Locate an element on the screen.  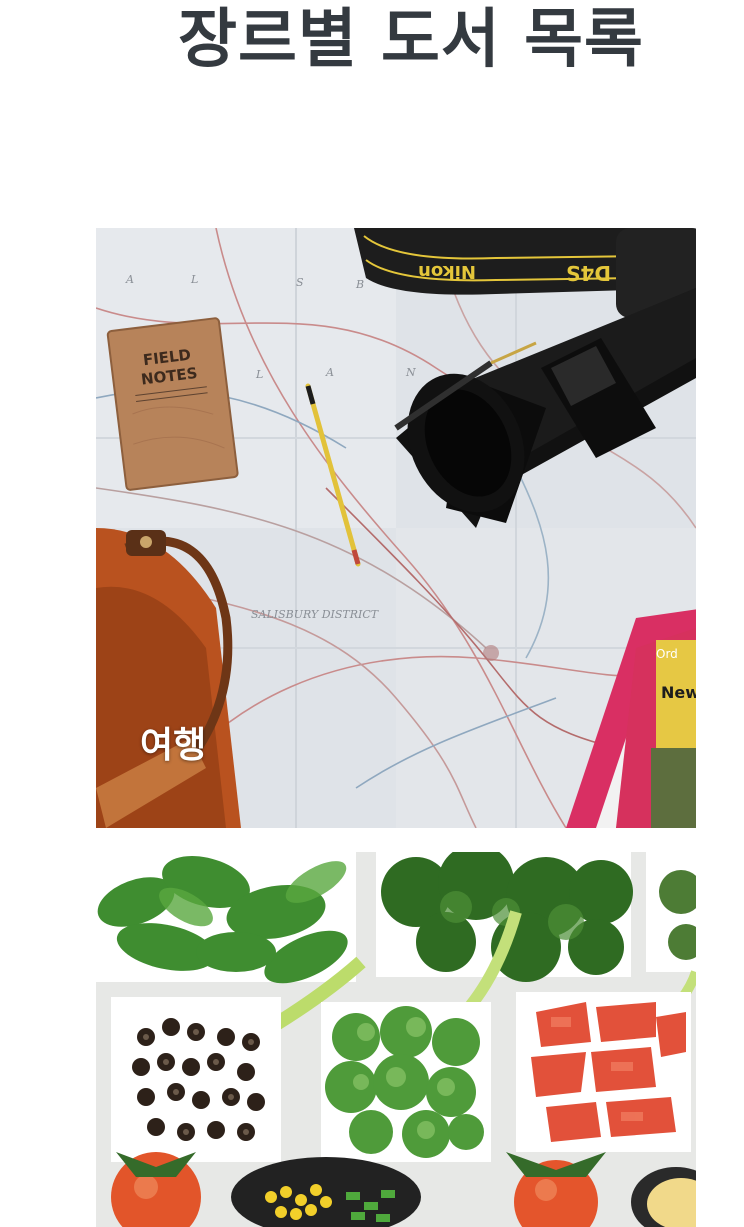
page-title: 장르별 도서 목록 is located at coordinates (411, 40).